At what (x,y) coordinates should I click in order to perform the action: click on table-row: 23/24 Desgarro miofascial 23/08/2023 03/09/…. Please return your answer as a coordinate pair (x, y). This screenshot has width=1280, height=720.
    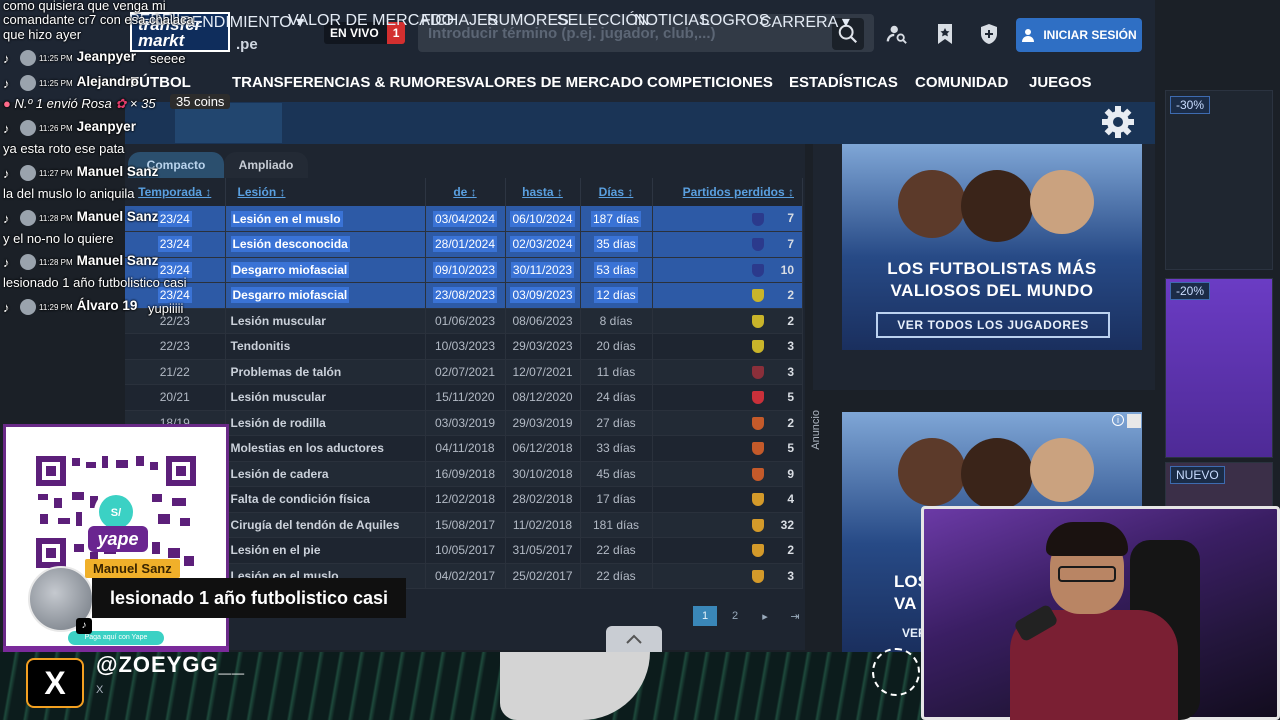
    Looking at the image, I should click on (464, 295).